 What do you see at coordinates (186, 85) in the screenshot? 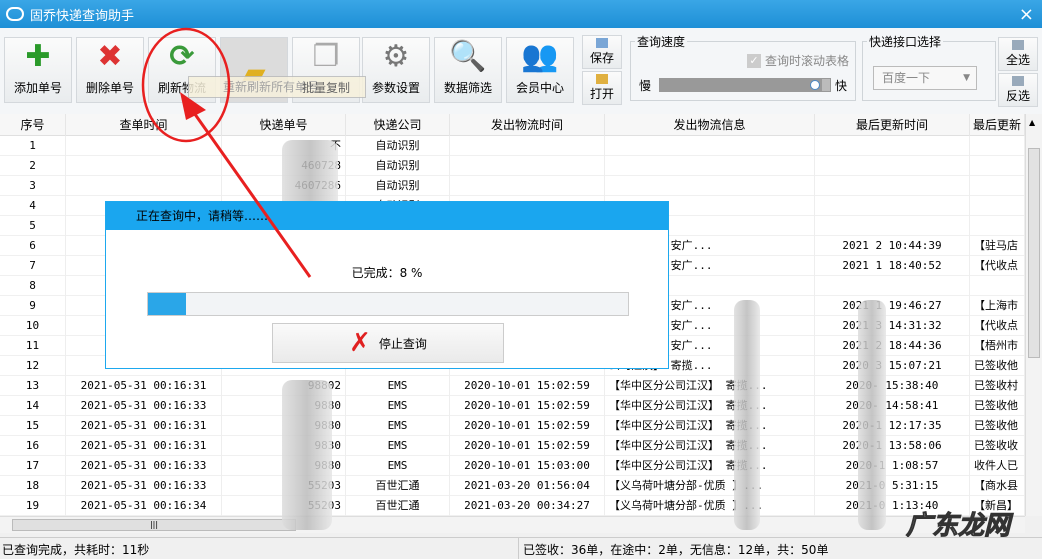
I see `annotation-circle` at bounding box center [186, 85].